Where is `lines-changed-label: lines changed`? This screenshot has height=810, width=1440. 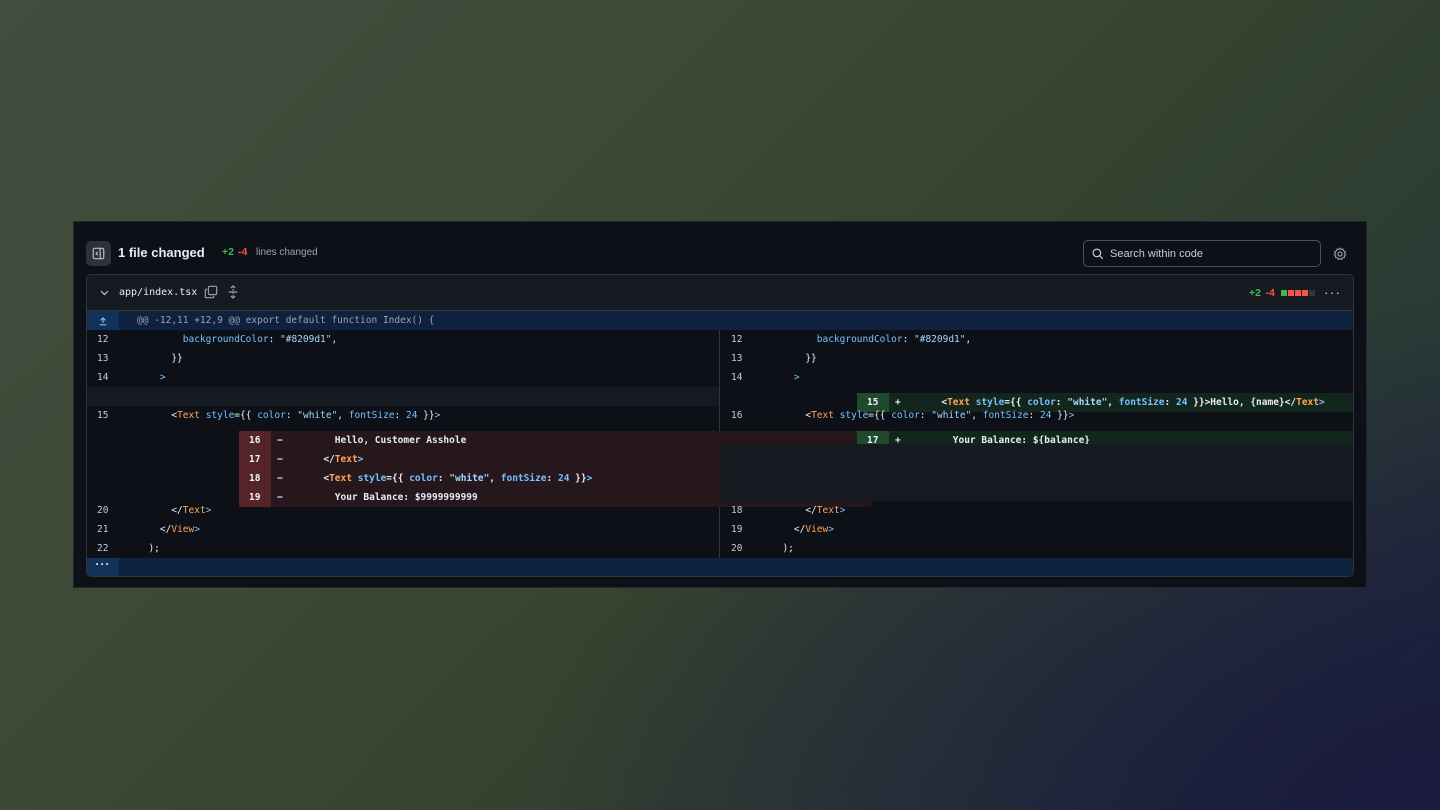
lines-changed-label: lines changed is located at coordinates (287, 252).